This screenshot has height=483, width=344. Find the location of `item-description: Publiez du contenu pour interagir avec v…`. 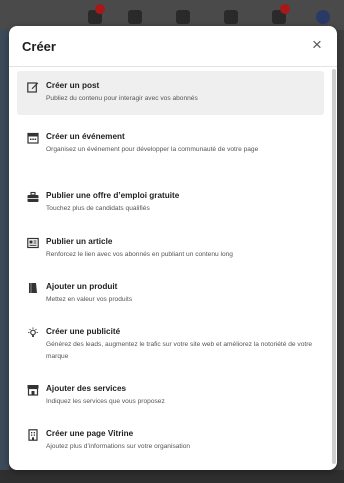

item-description: Publiez du contenu pour interagir avec v… is located at coordinates (122, 98).